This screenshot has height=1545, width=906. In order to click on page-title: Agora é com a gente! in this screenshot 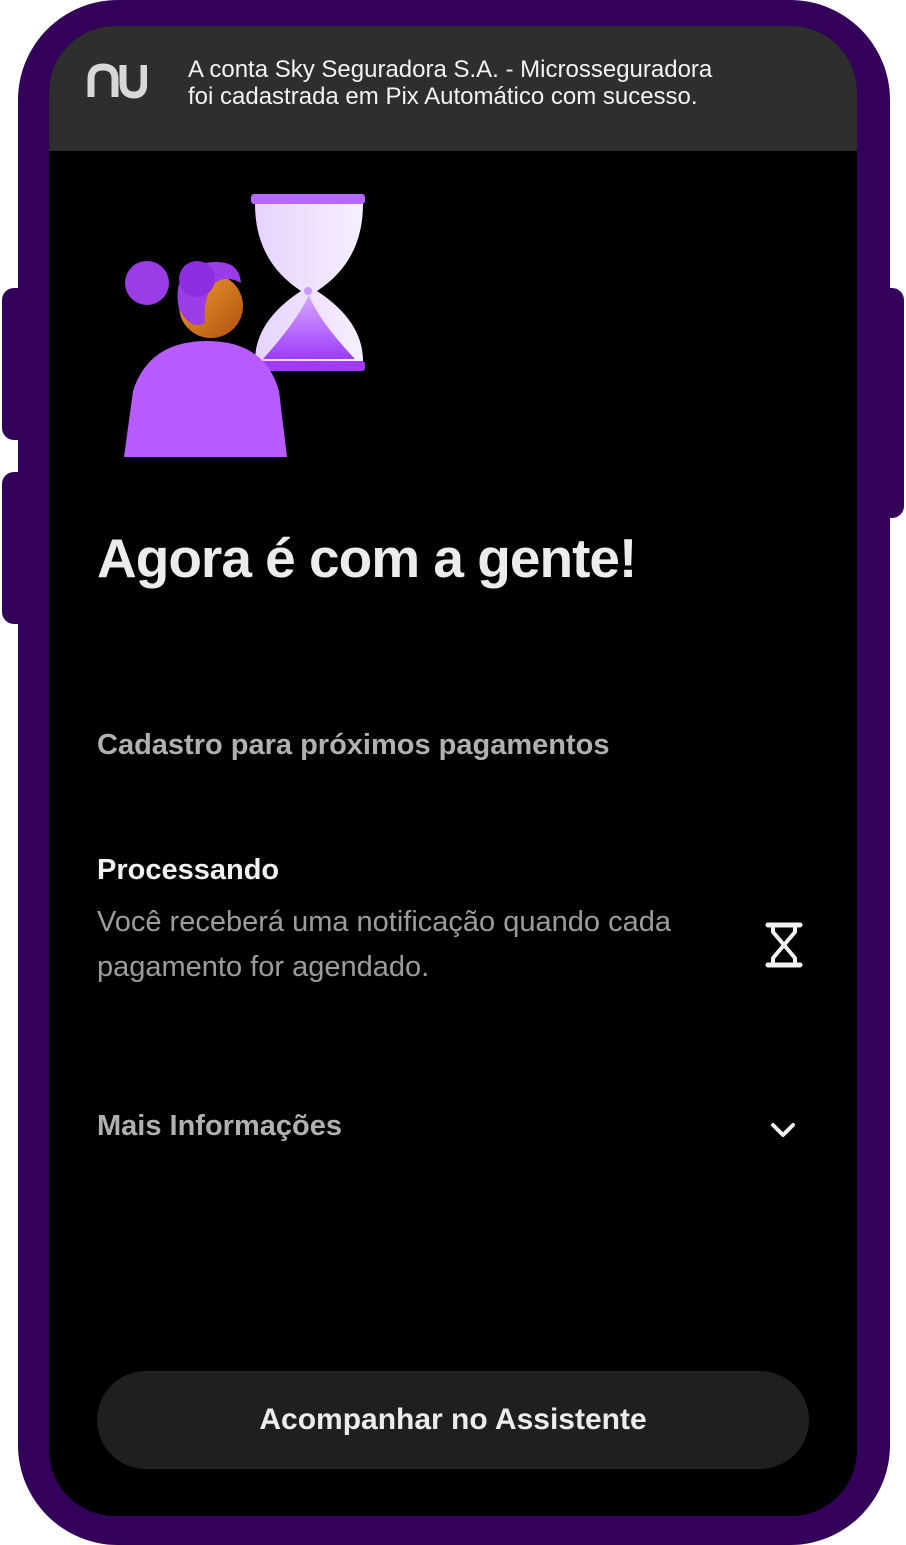, I will do `click(367, 558)`.